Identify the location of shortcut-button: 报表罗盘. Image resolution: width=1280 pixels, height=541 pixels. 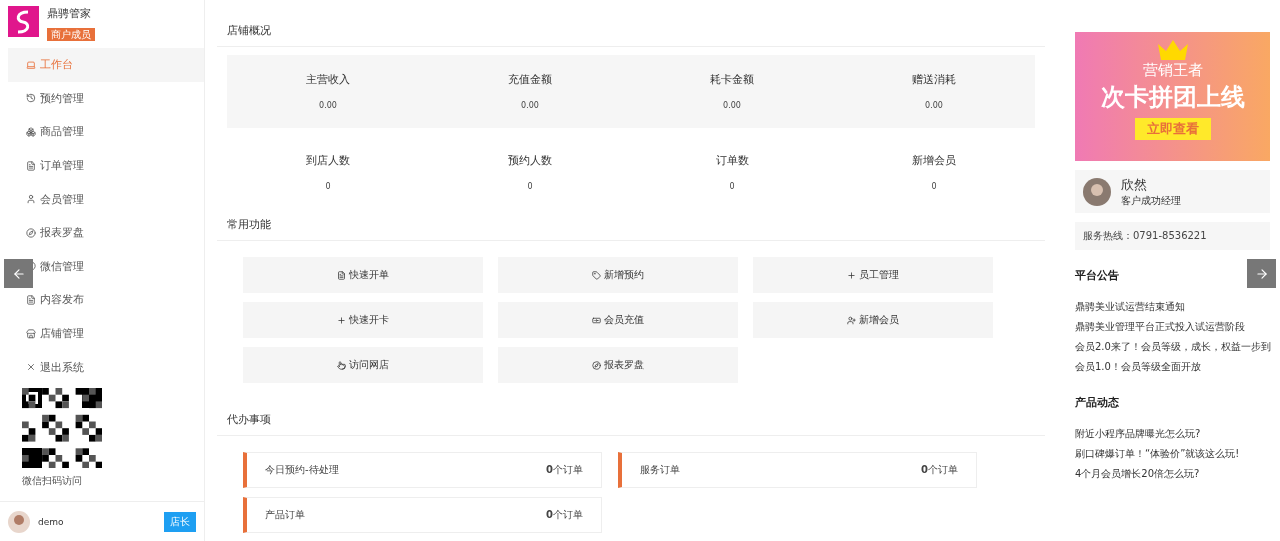
(618, 365).